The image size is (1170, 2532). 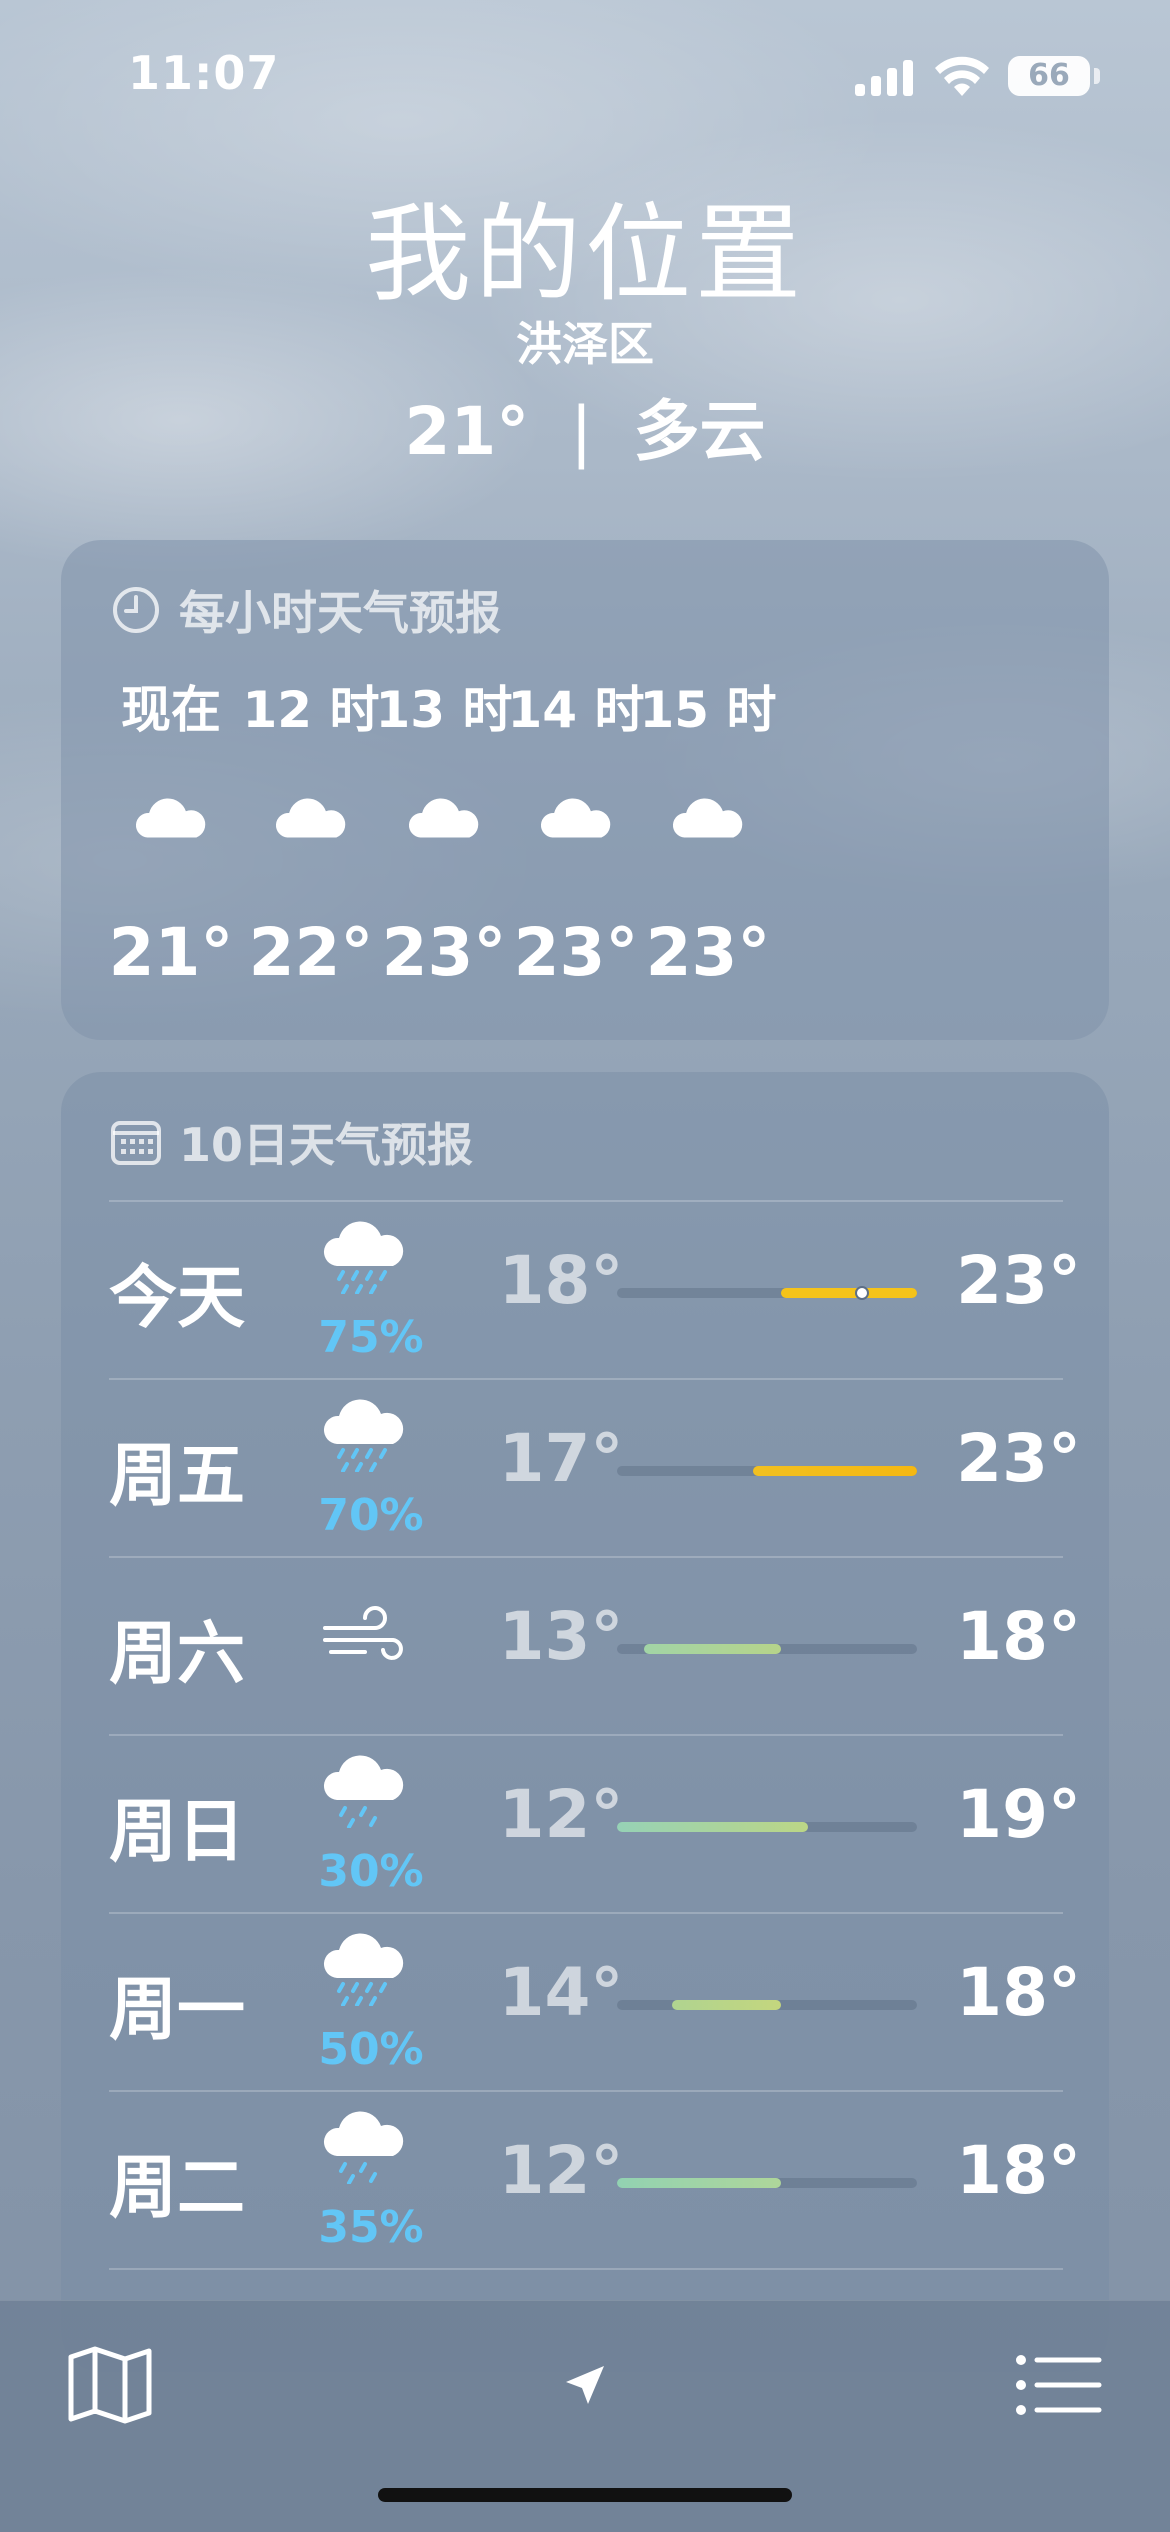 I want to click on daily-row: 今天 75% 18° 23°, so click(x=585, y=1291).